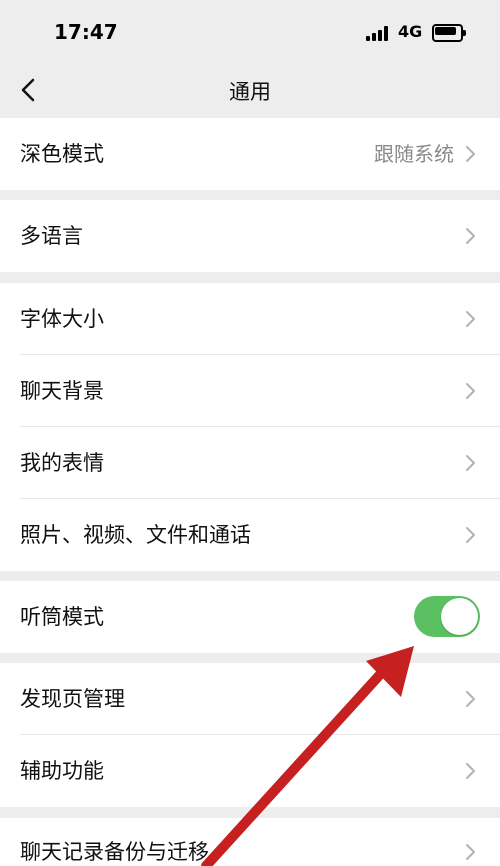 This screenshot has width=500, height=866. What do you see at coordinates (51, 236) in the screenshot?
I see `language-label: 多语言` at bounding box center [51, 236].